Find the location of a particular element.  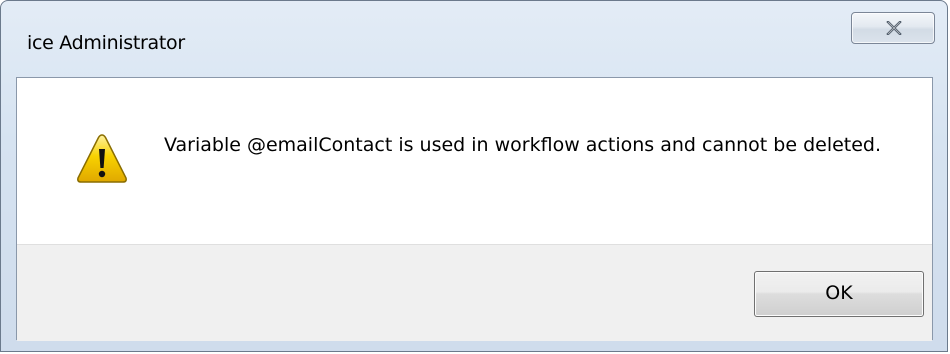

ok-button: OK is located at coordinates (839, 294).